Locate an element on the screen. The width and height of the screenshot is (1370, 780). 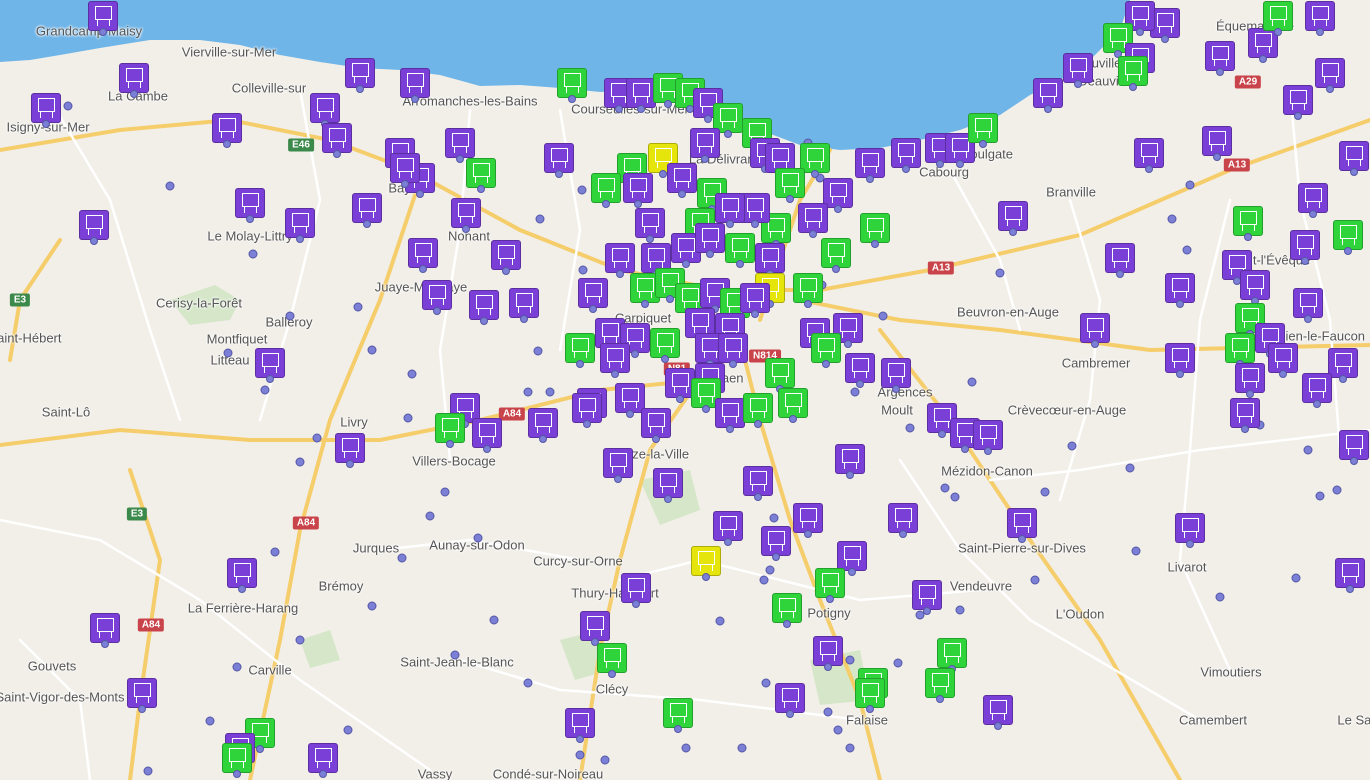
school-marker-yellow is located at coordinates (706, 563).